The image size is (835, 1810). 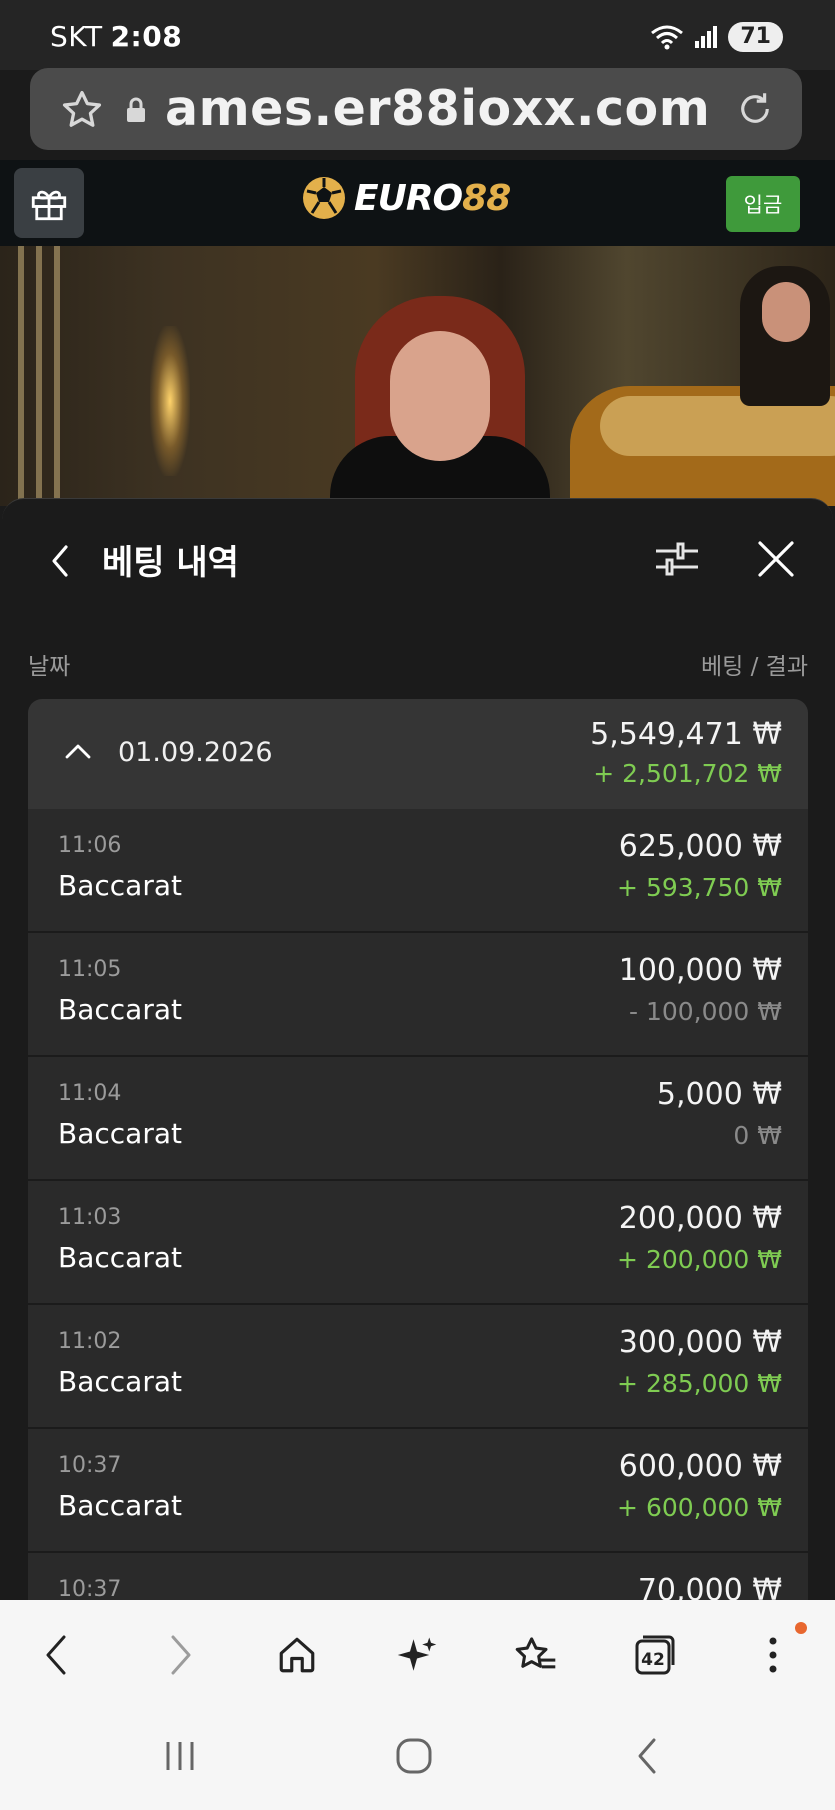 I want to click on sparkle-icon, so click(x=417, y=1654).